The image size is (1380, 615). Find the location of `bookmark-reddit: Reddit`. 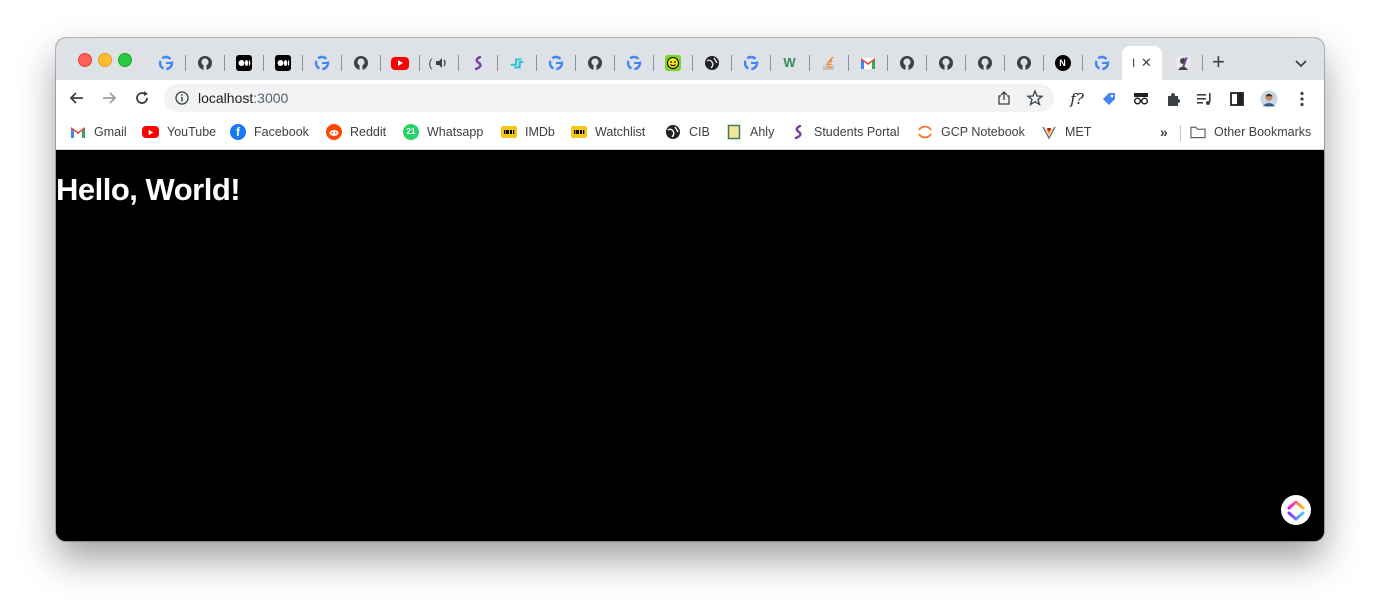

bookmark-reddit: Reddit is located at coordinates (356, 132).